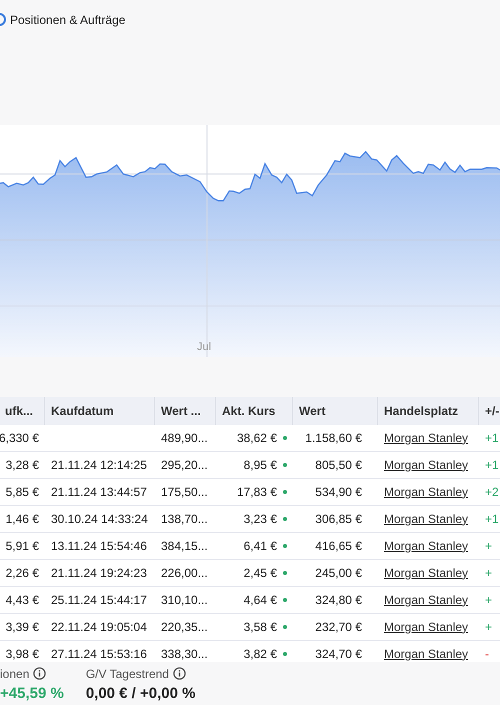 The width and height of the screenshot is (500, 705). What do you see at coordinates (15, 674) in the screenshot?
I see `summary-label: ionen` at bounding box center [15, 674].